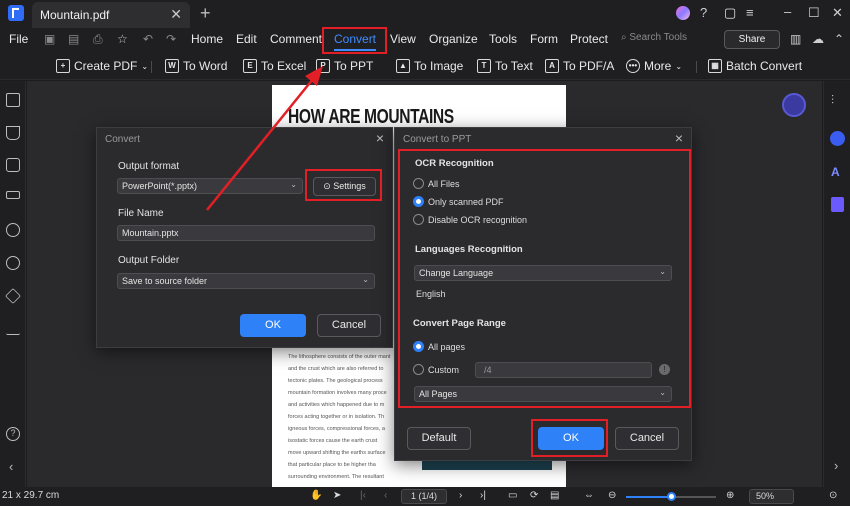 The width and height of the screenshot is (850, 506). Describe the element at coordinates (151, 67) in the screenshot. I see `toolbar-divider` at that location.